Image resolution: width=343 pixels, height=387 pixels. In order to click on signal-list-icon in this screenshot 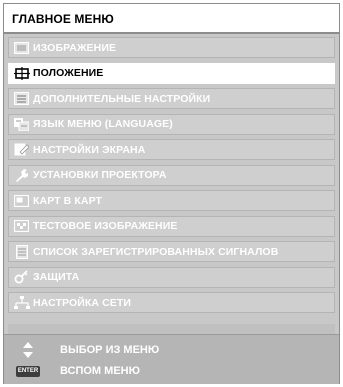, I will do `click(21, 251)`.